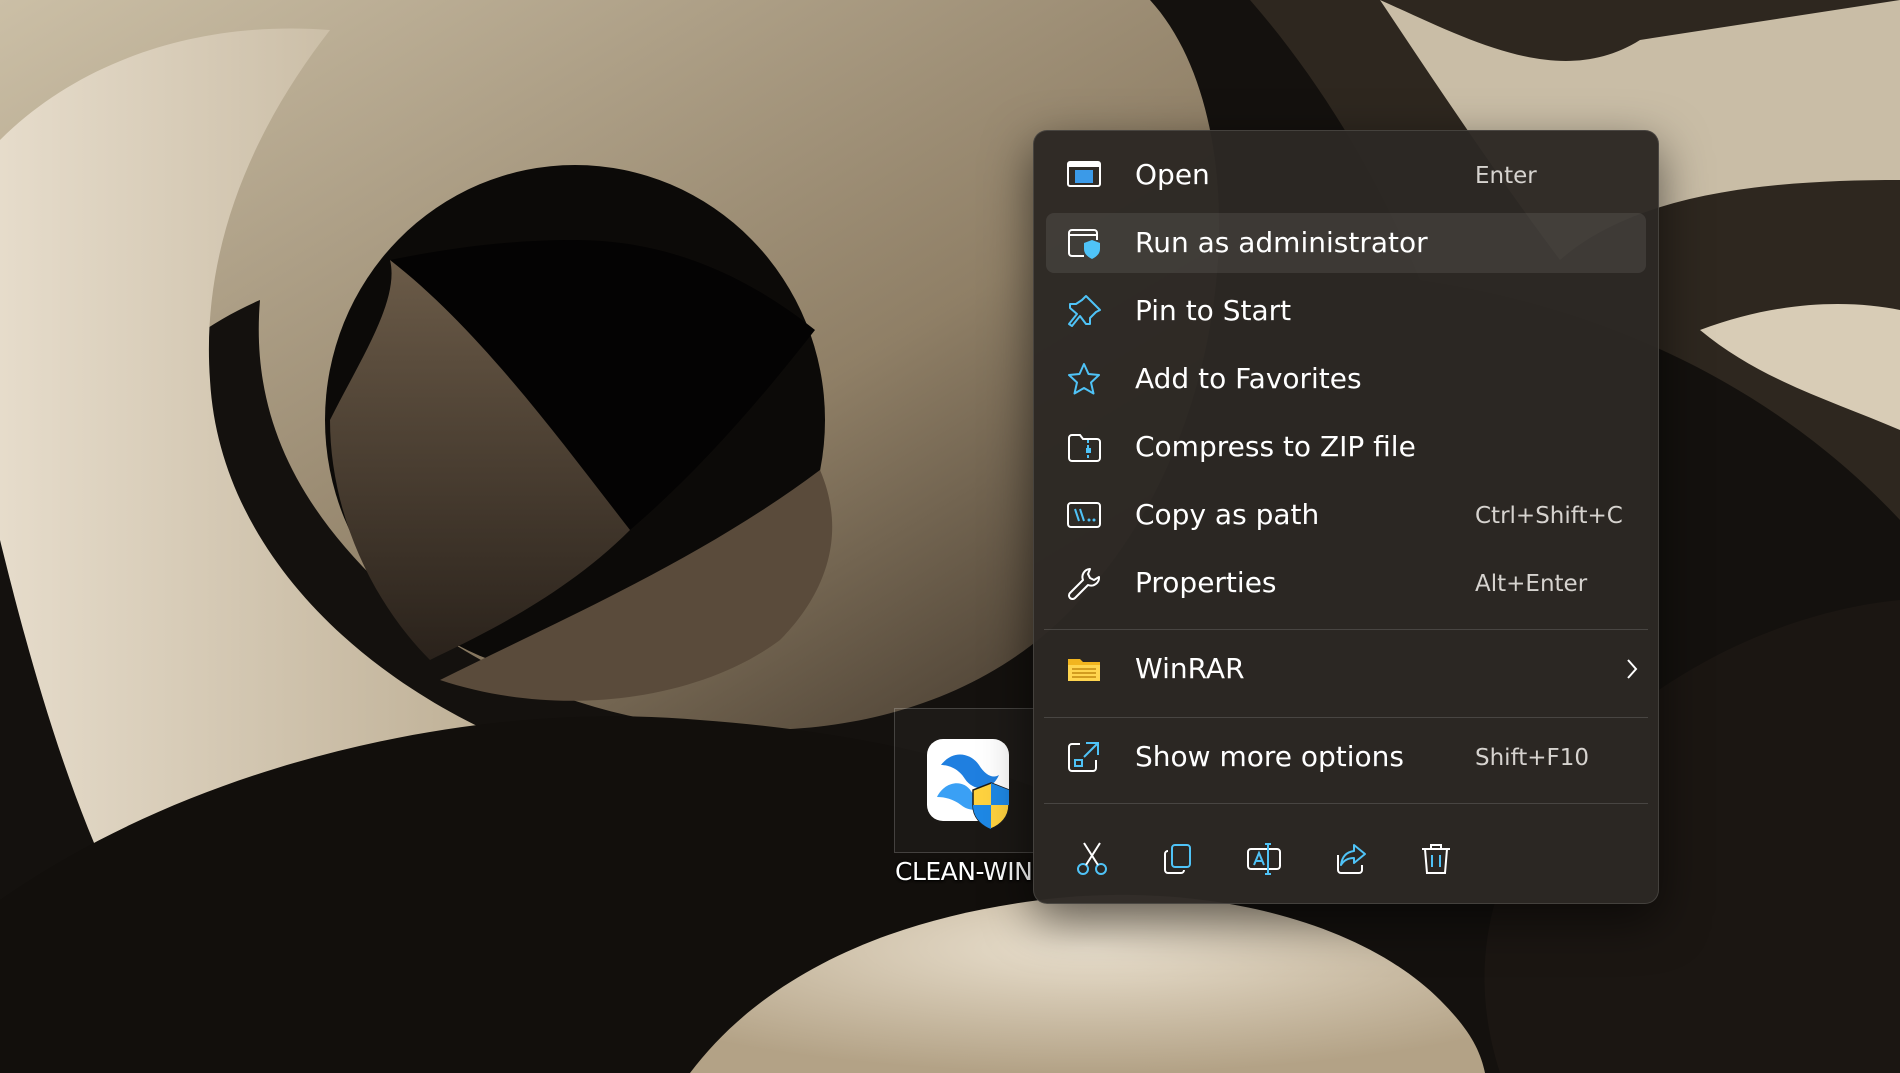  I want to click on menu-item-winrar: WinRAR, so click(1346, 669).